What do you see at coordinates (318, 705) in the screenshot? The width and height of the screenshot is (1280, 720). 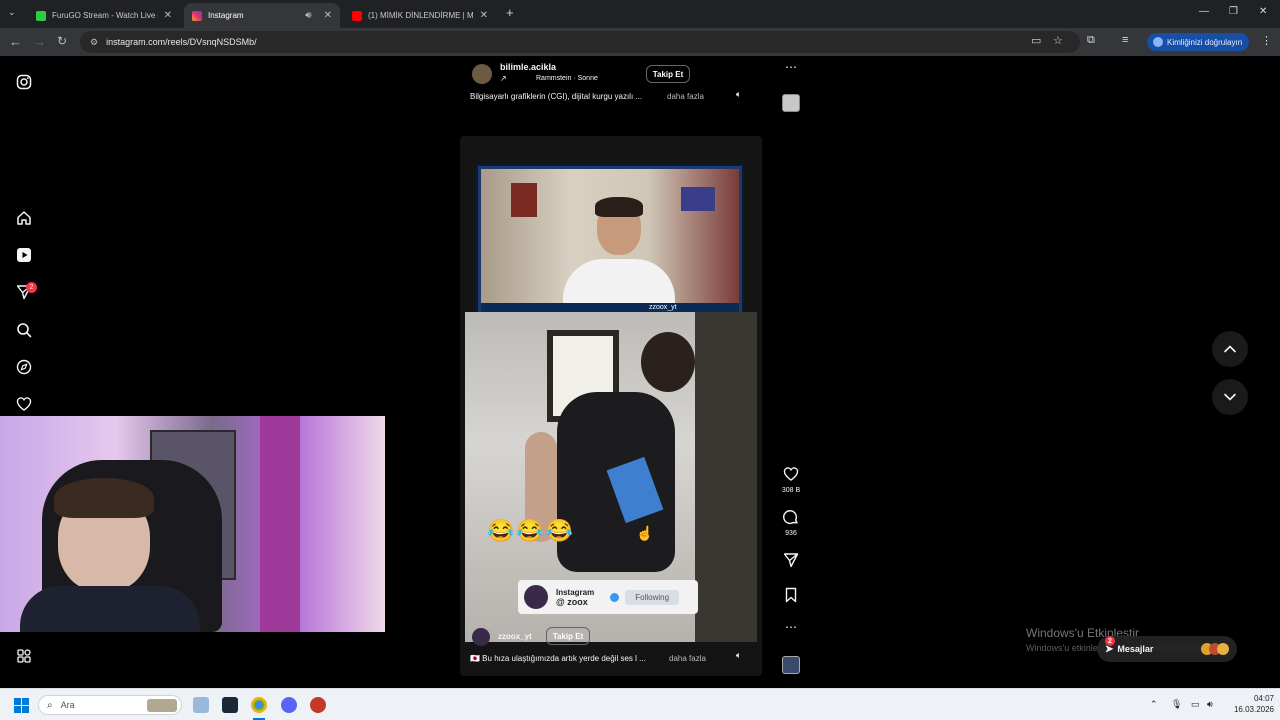 I see `app-icon` at bounding box center [318, 705].